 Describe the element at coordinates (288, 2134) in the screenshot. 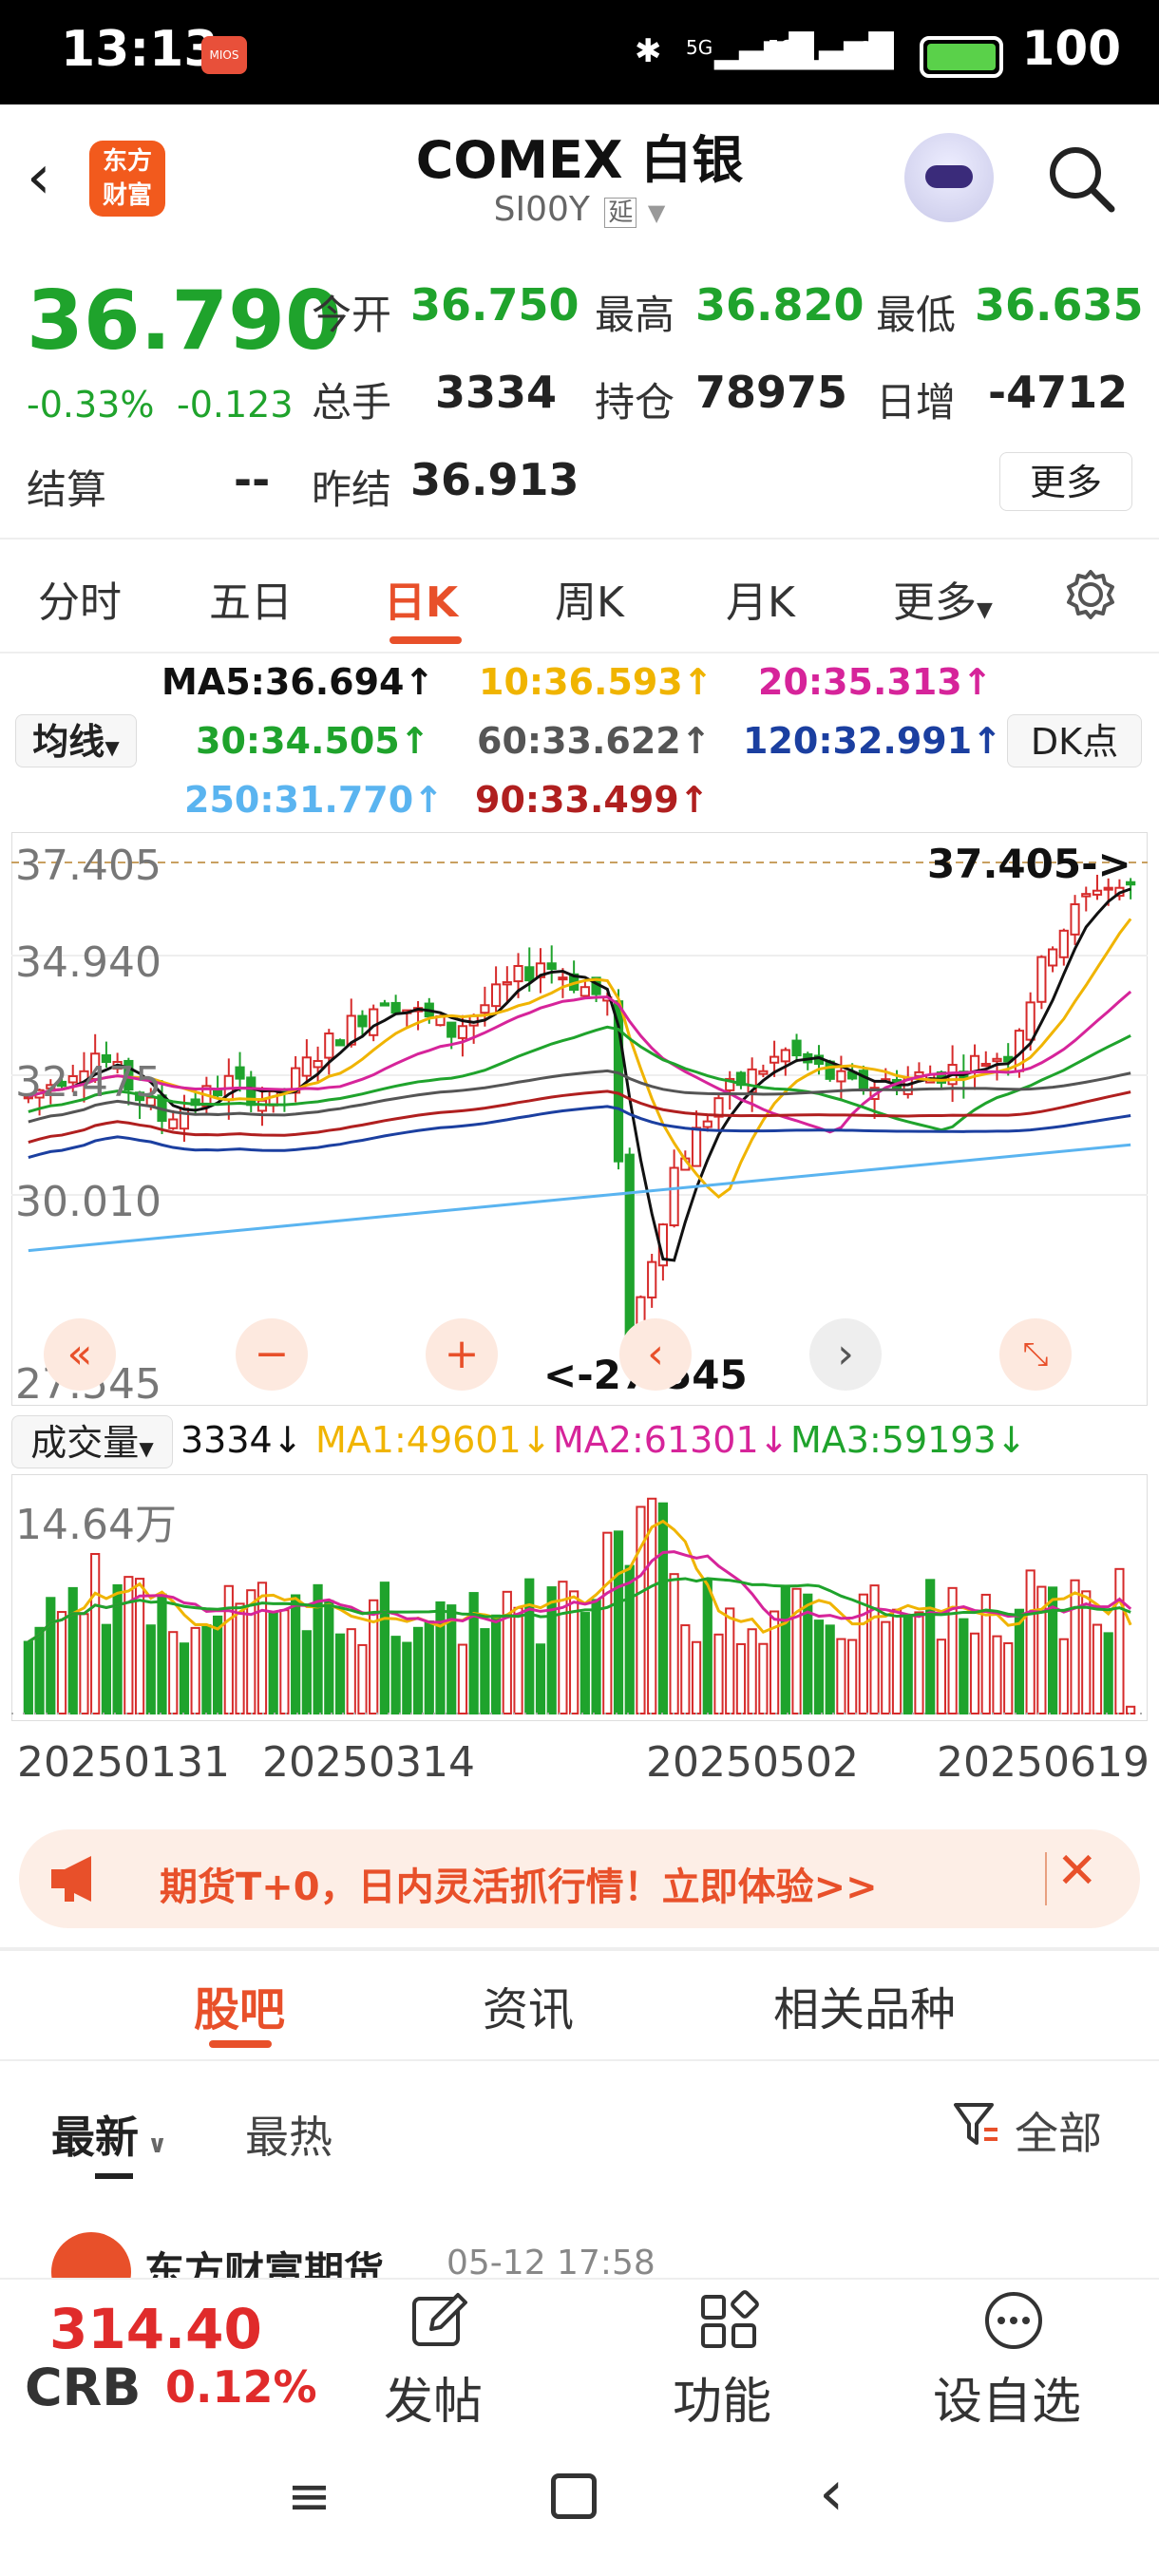

I see `filter-hot: 最热` at that location.